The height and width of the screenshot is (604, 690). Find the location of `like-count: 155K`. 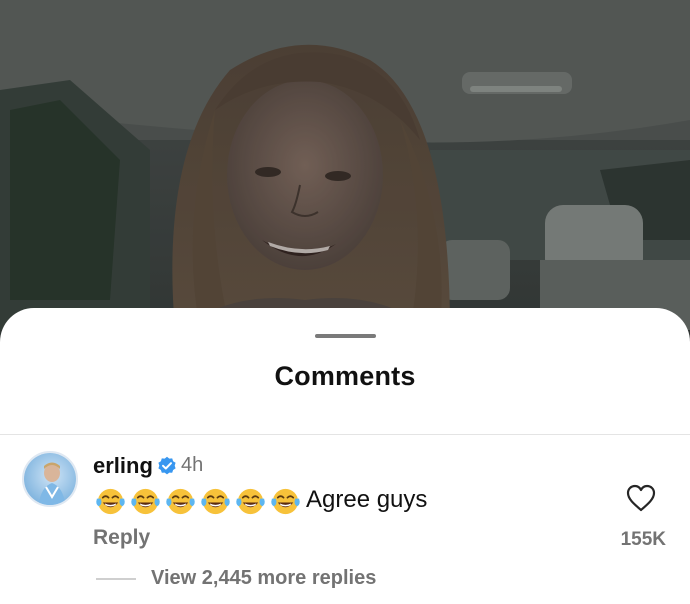

like-count: 155K is located at coordinates (643, 539).